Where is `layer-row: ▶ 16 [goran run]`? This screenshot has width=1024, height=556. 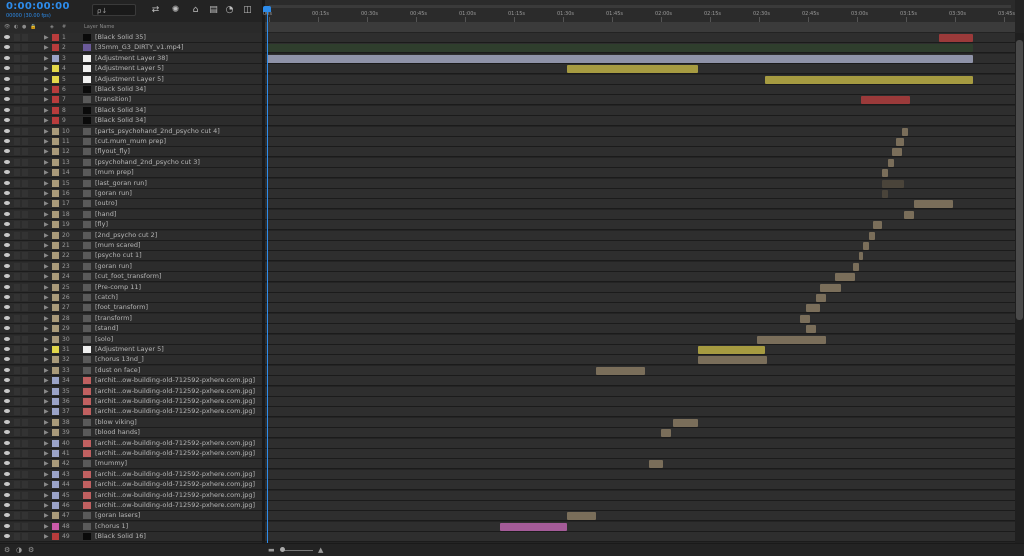 layer-row: ▶ 16 [goran run] is located at coordinates (131, 194).